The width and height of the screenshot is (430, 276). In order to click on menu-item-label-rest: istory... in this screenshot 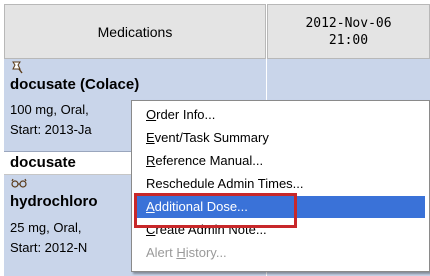, I will do `click(206, 252)`.